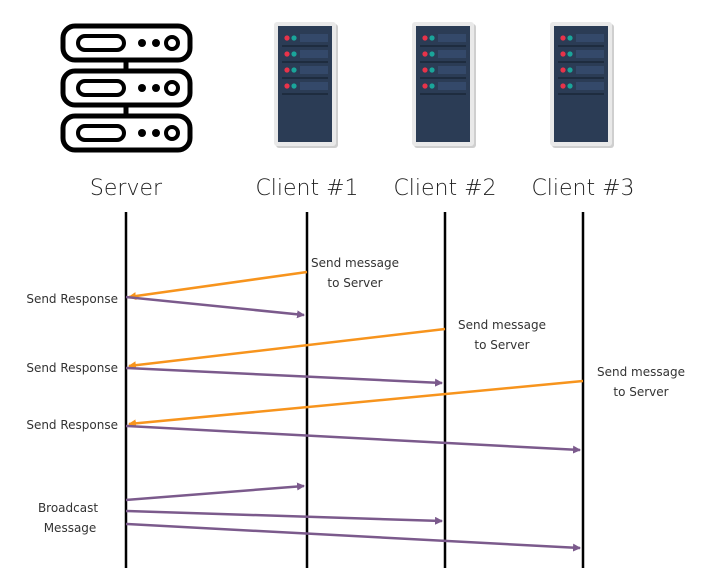 This screenshot has height=568, width=703. Describe the element at coordinates (72, 368) in the screenshot. I see `note-send-response-2: Send Response` at that location.